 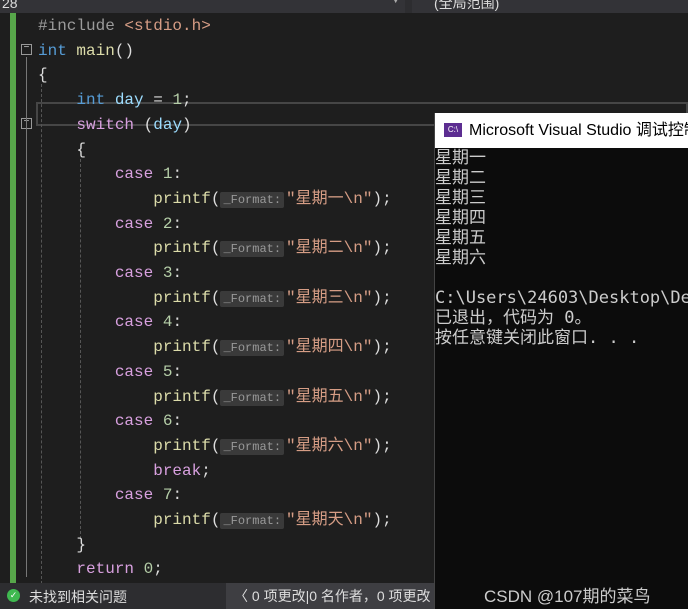 I want to click on code-token: "星期一\n", so click(x=329, y=198).